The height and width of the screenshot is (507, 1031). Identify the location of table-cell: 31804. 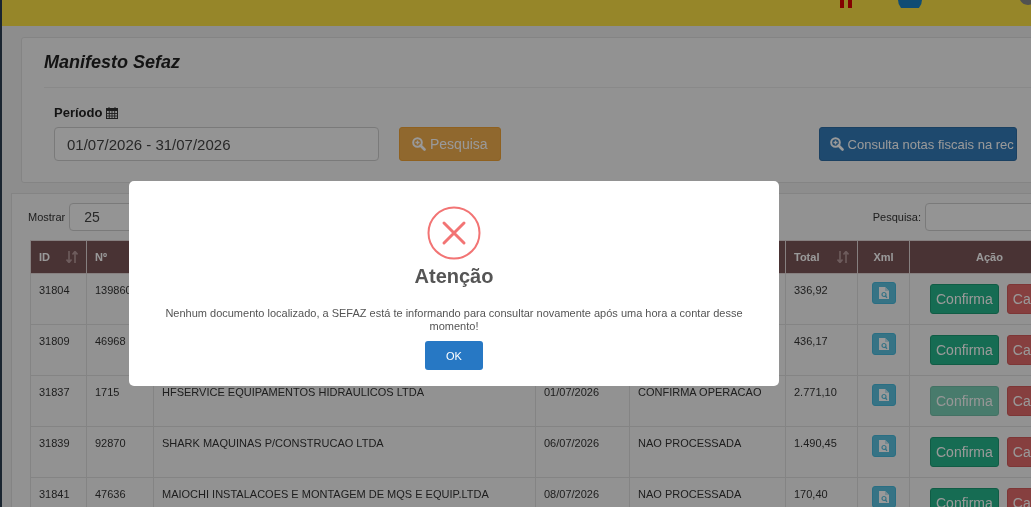
(58, 299).